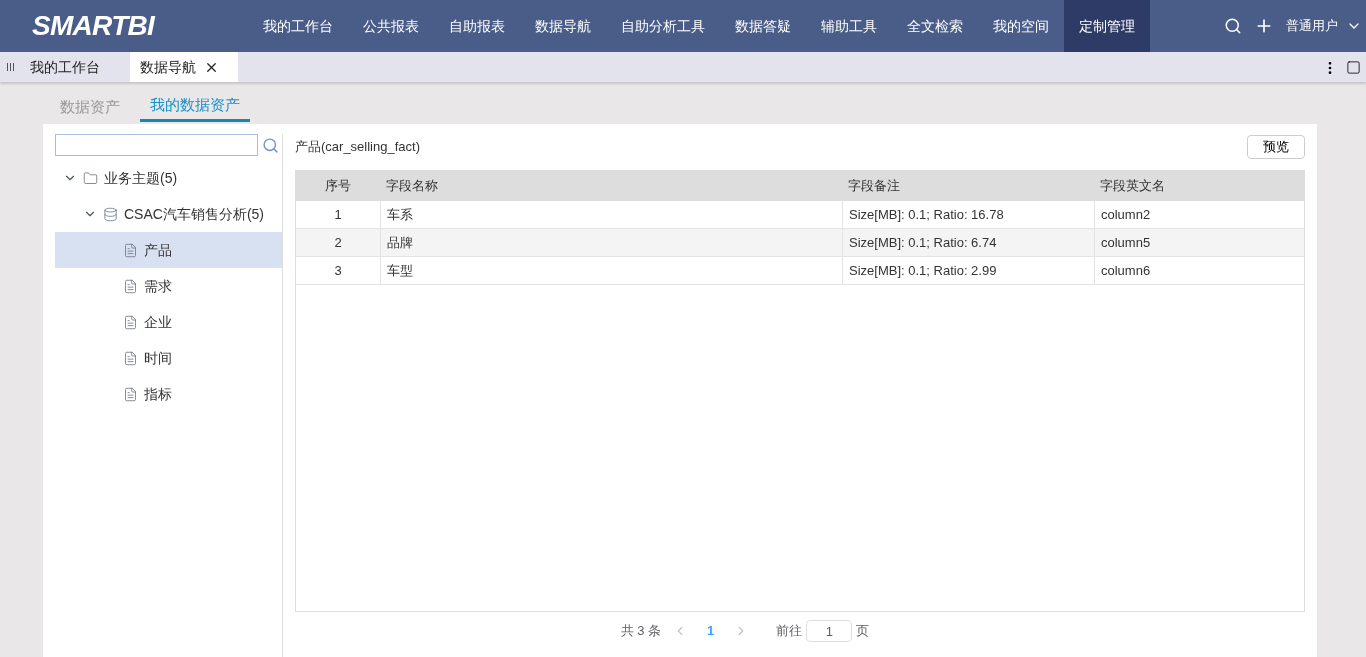 This screenshot has width=1366, height=657. What do you see at coordinates (1021, 26) in the screenshot?
I see `nav-tab: 我的空间` at bounding box center [1021, 26].